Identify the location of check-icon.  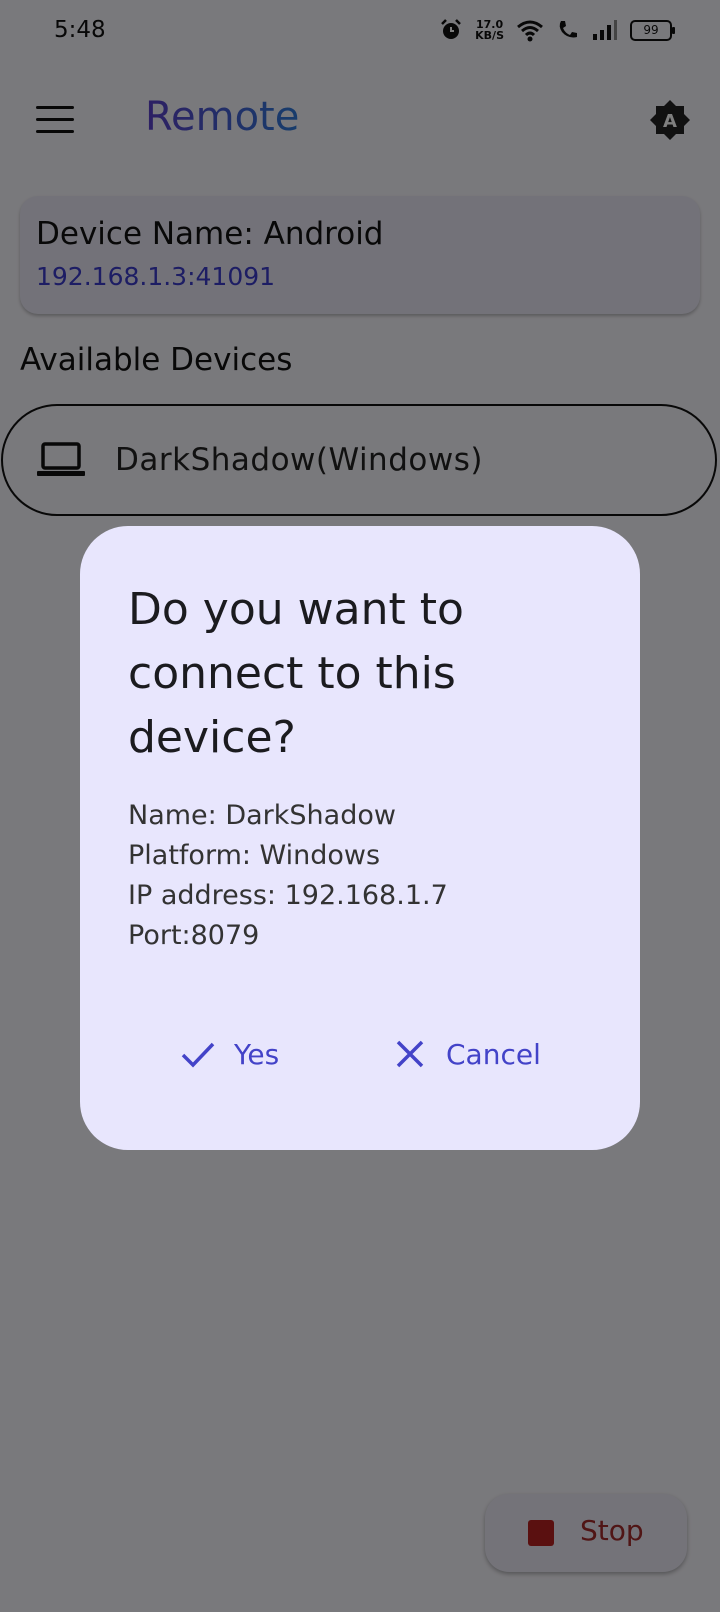
(198, 1055).